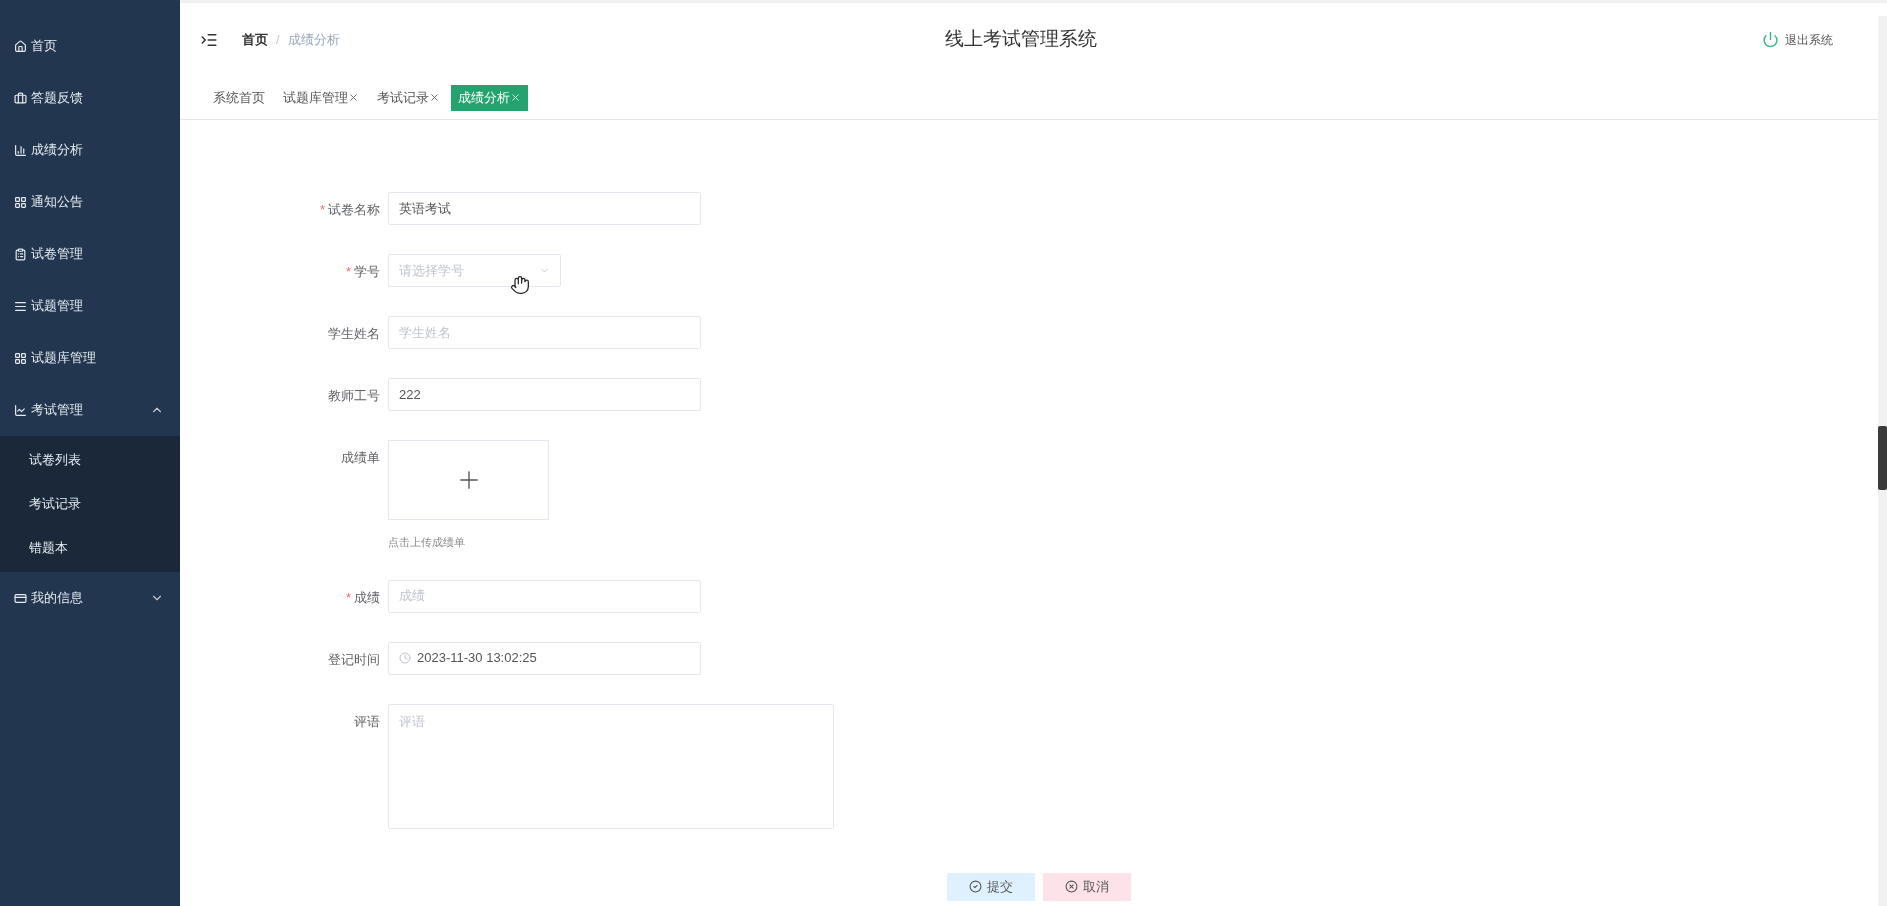 This screenshot has width=1887, height=906. What do you see at coordinates (1797, 39) in the screenshot?
I see `logout-button: 退出系统` at bounding box center [1797, 39].